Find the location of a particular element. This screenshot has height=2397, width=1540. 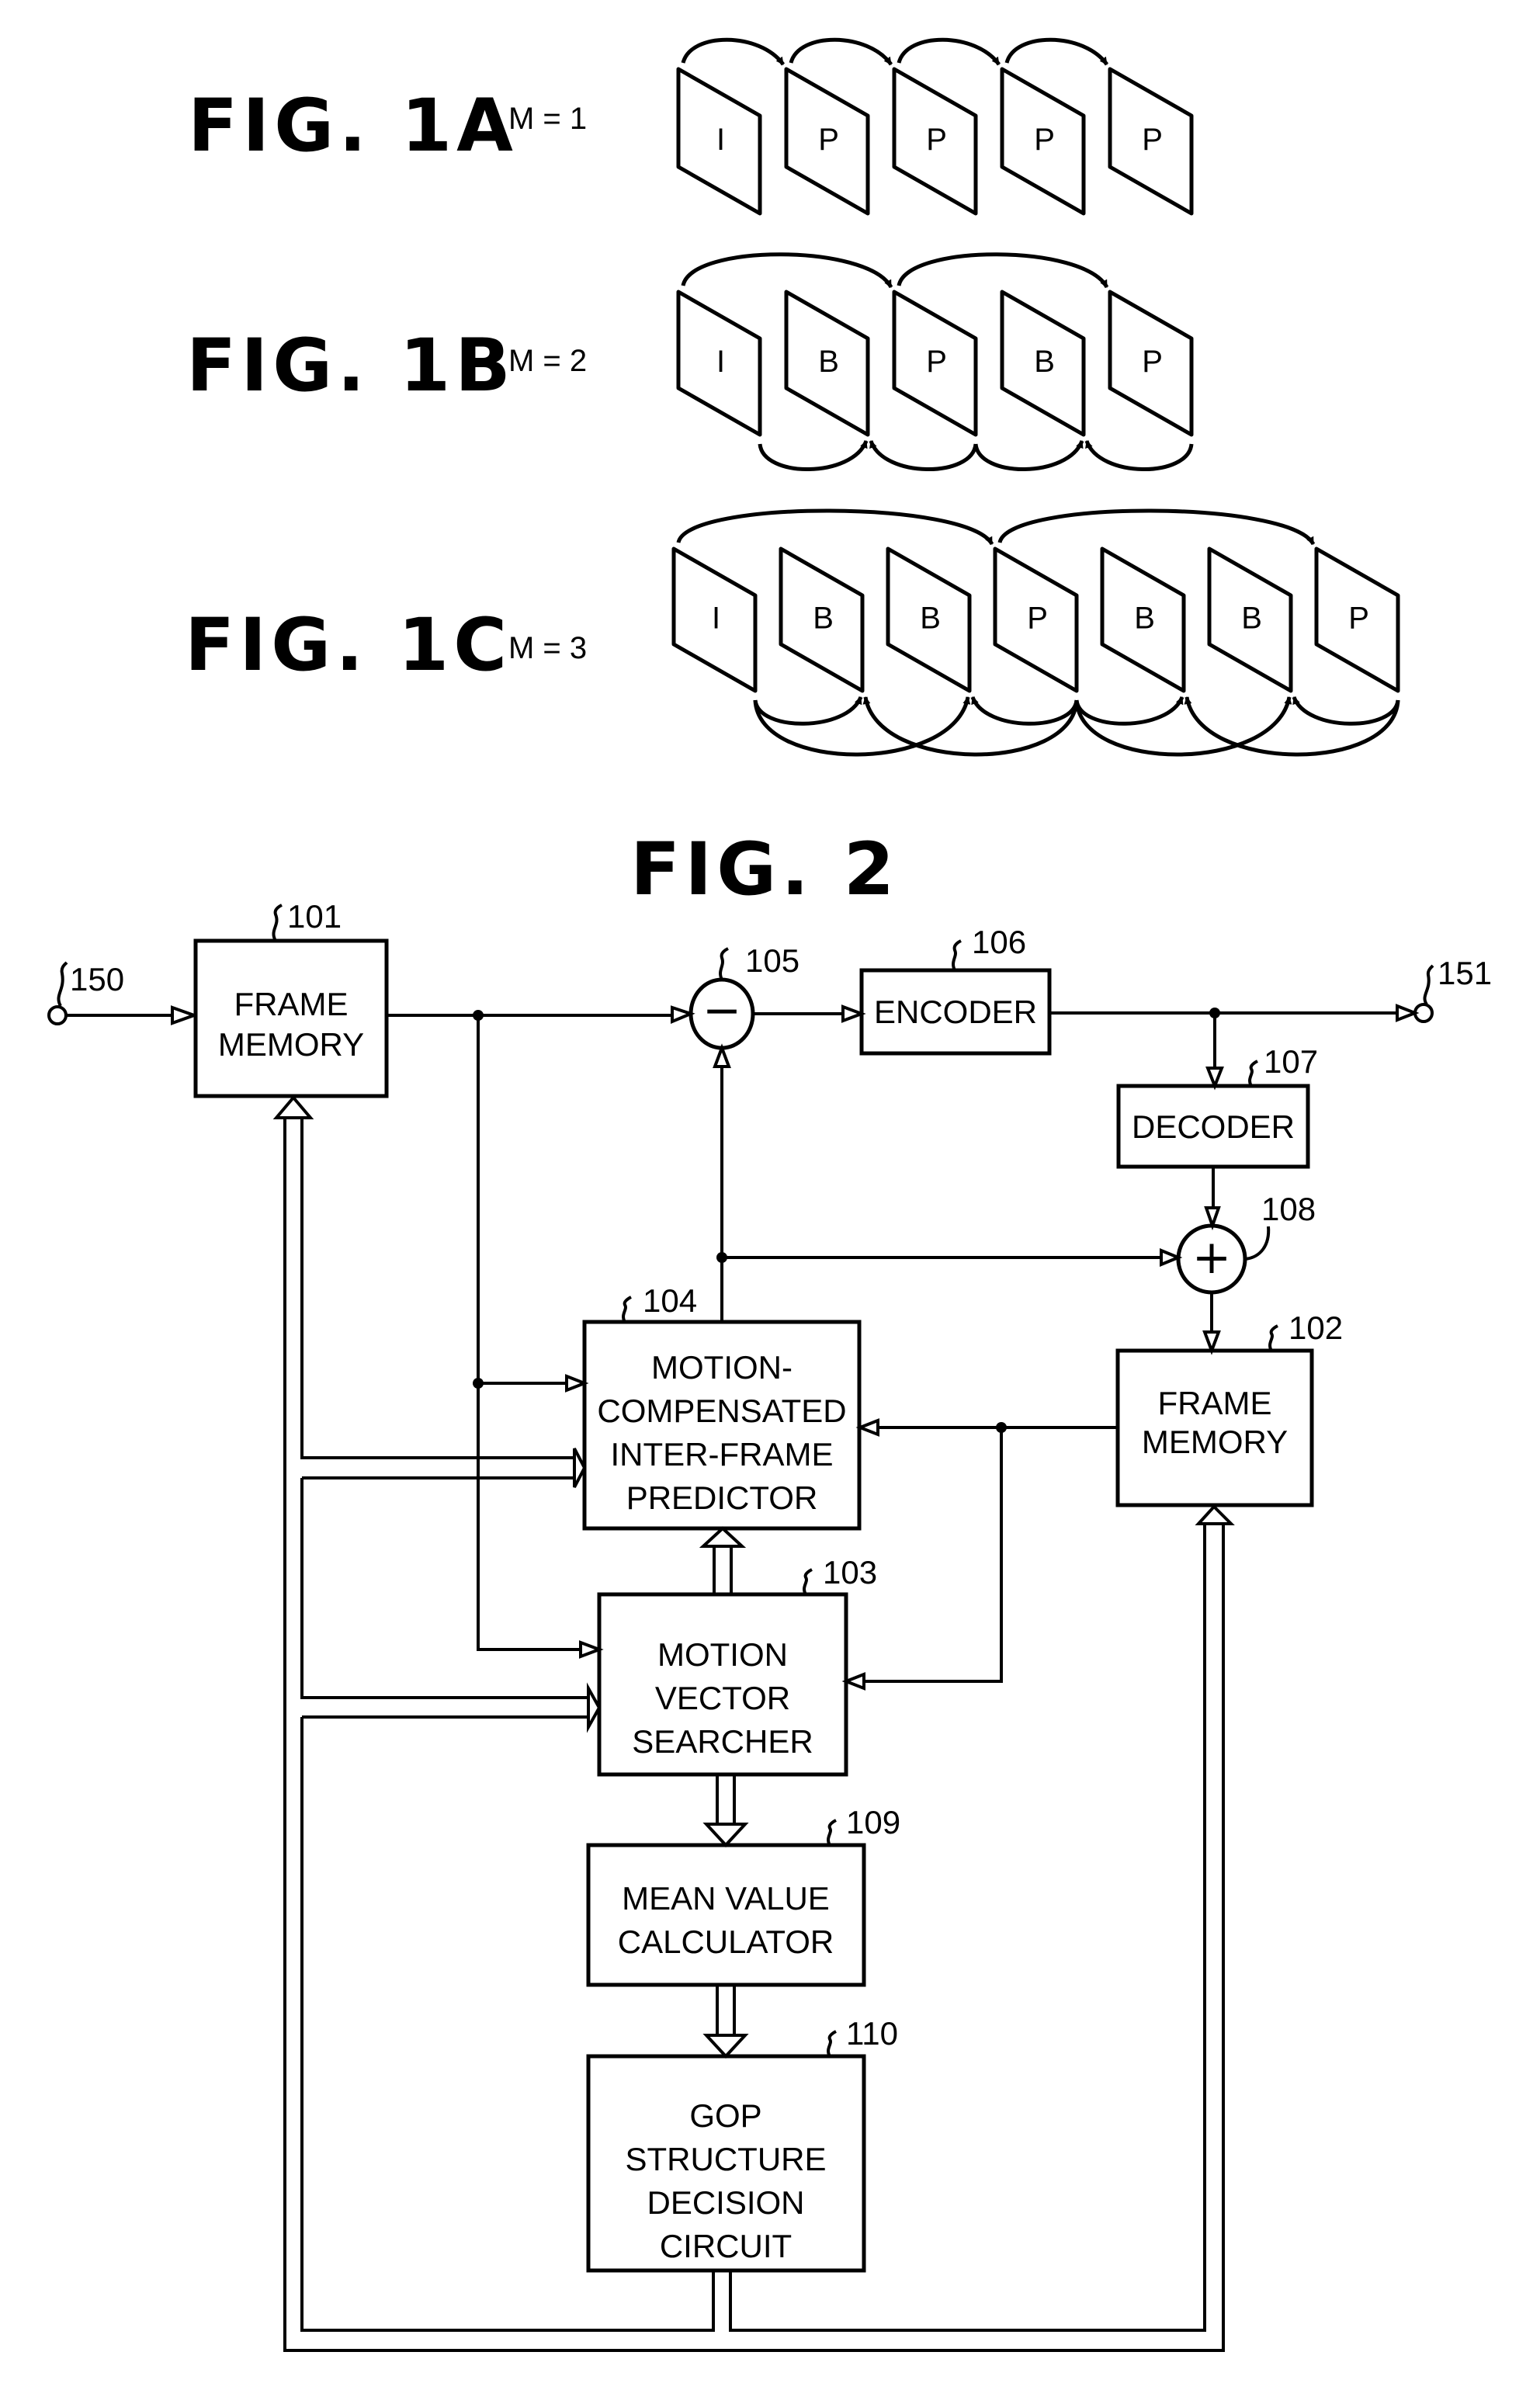

ref-104: 104 is located at coordinates (670, 1300).